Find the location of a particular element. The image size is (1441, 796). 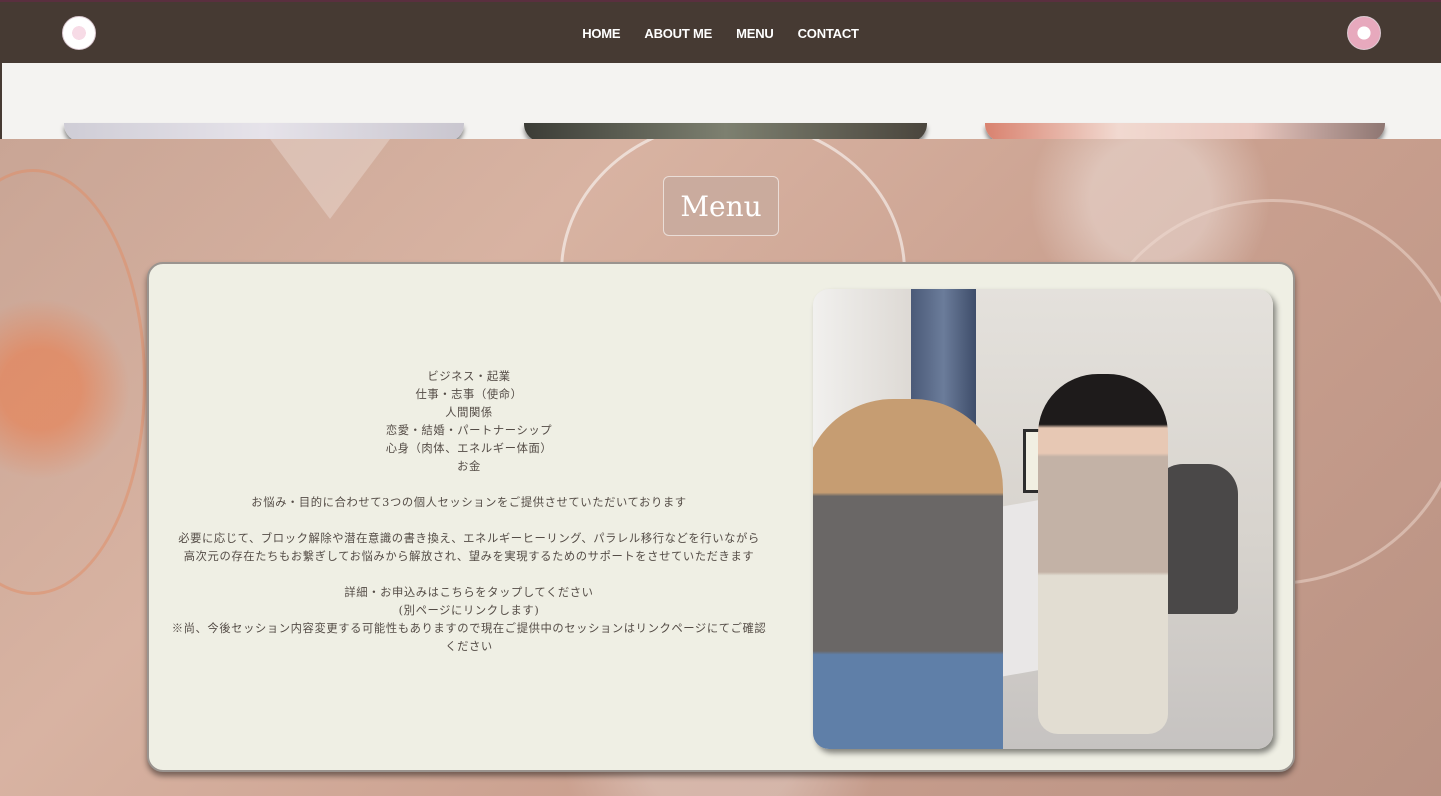

main-nav: HOME ABOUT ME MENU CONTACT is located at coordinates (720, 33).